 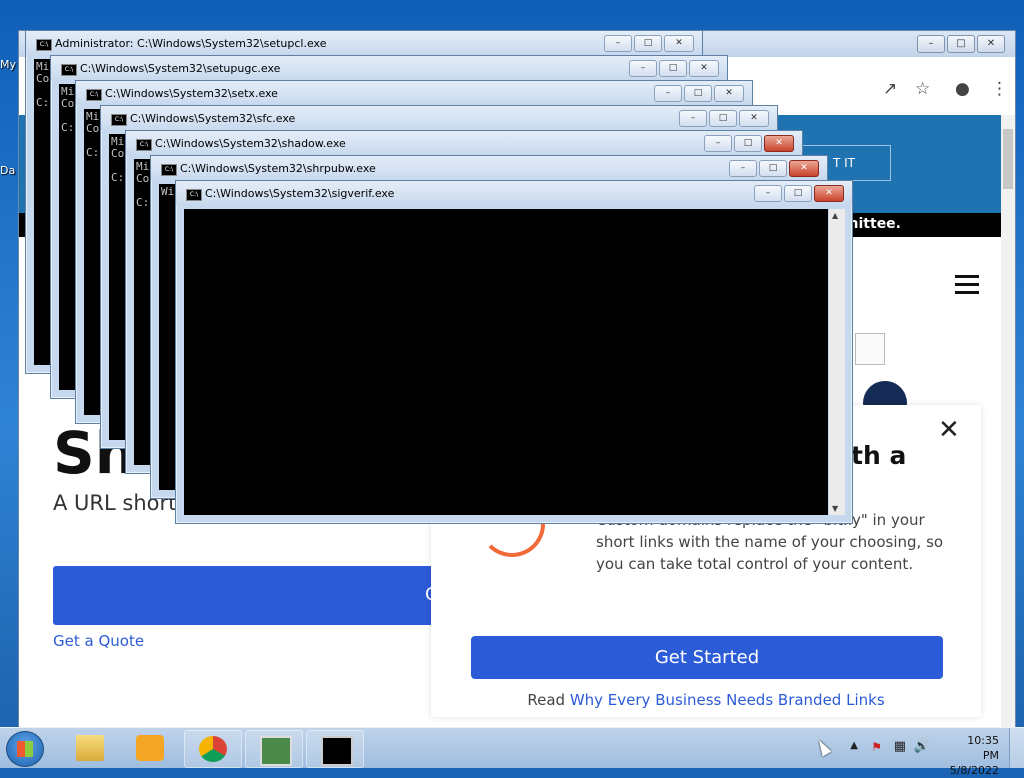 What do you see at coordinates (890, 89) in the screenshot?
I see `share-icon: ↗` at bounding box center [890, 89].